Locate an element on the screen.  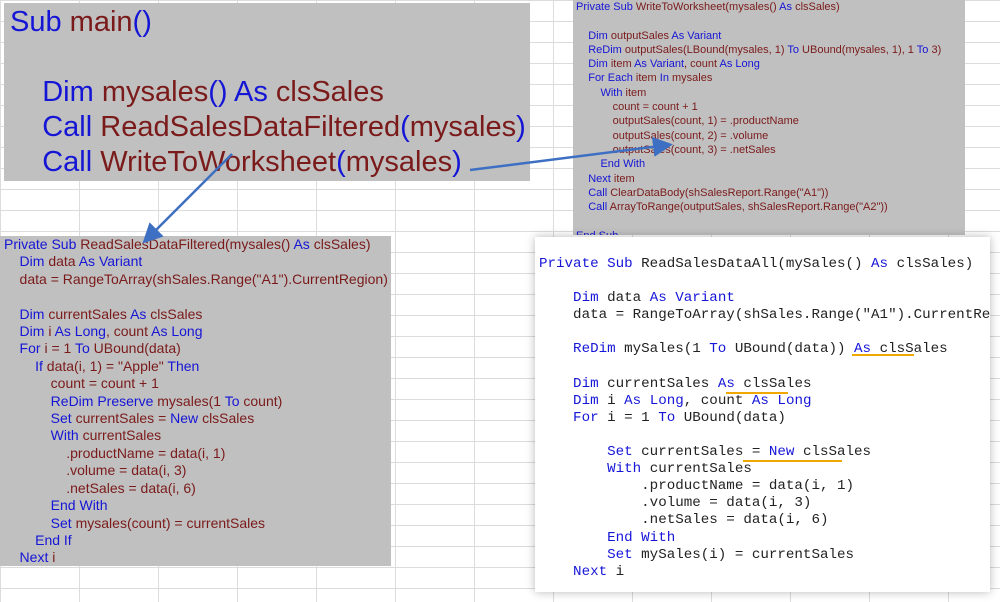
arrow-to-write-to-worksheet is located at coordinates (571, 154).